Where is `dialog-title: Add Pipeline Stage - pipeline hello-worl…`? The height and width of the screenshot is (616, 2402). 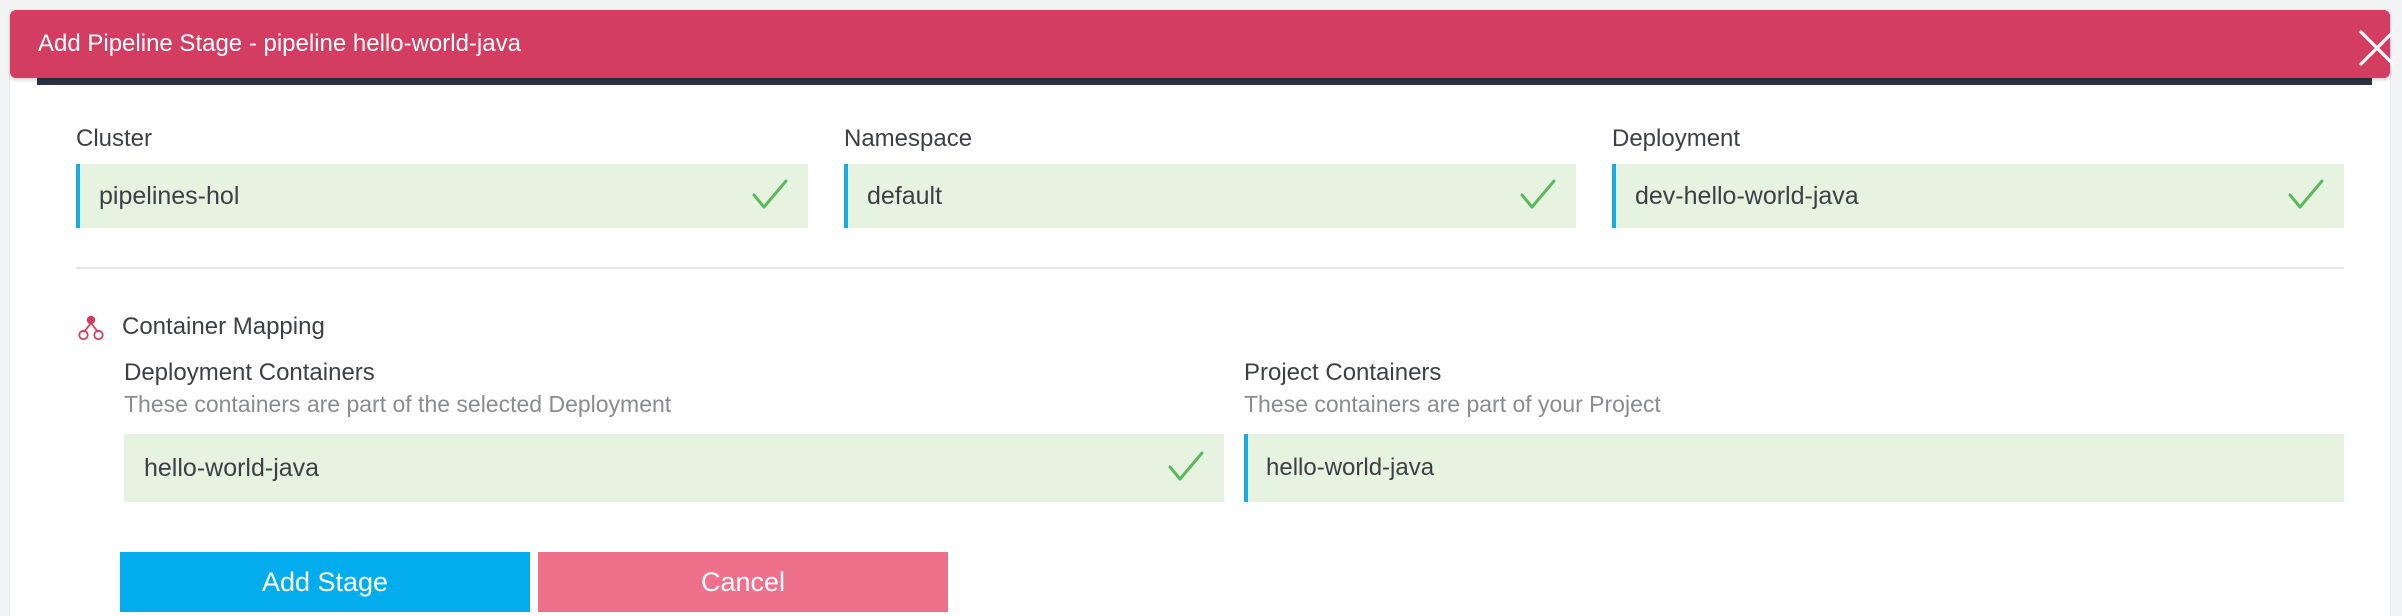 dialog-title: Add Pipeline Stage - pipeline hello-worl… is located at coordinates (279, 43).